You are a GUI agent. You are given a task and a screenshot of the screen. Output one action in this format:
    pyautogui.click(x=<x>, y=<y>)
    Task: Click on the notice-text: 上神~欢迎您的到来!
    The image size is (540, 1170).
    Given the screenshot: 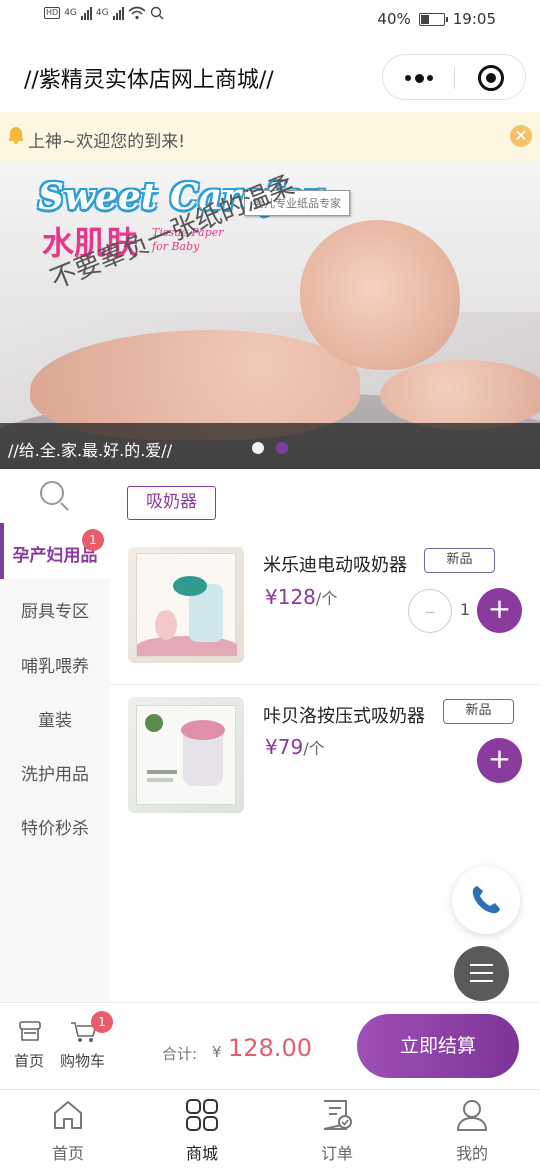 What is the action you would take?
    pyautogui.click(x=107, y=142)
    